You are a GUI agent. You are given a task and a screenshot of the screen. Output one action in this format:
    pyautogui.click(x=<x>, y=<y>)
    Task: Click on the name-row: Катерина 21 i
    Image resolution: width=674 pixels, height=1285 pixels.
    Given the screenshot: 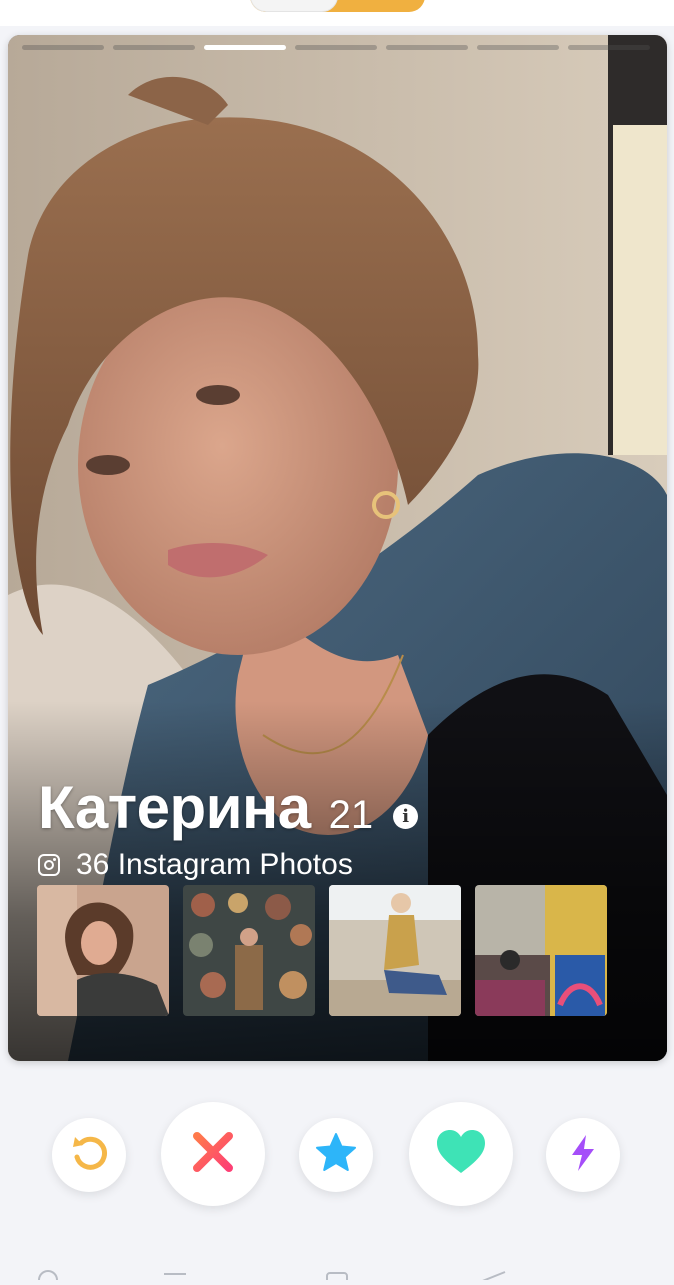 What is the action you would take?
    pyautogui.click(x=228, y=807)
    